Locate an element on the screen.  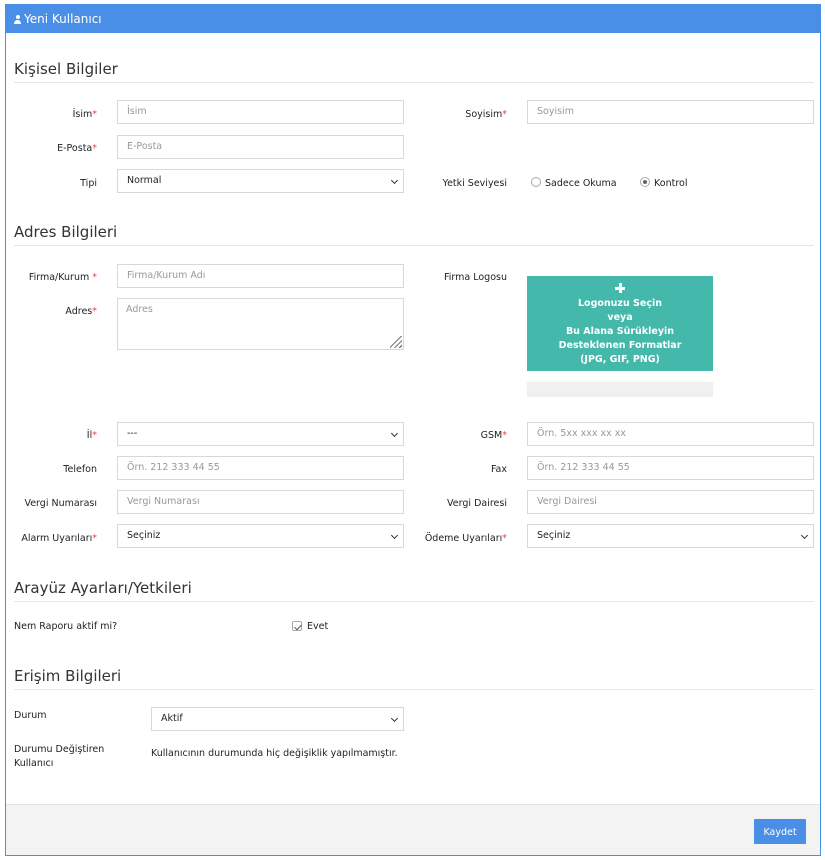
email-label: E-Posta* is located at coordinates (77, 148).